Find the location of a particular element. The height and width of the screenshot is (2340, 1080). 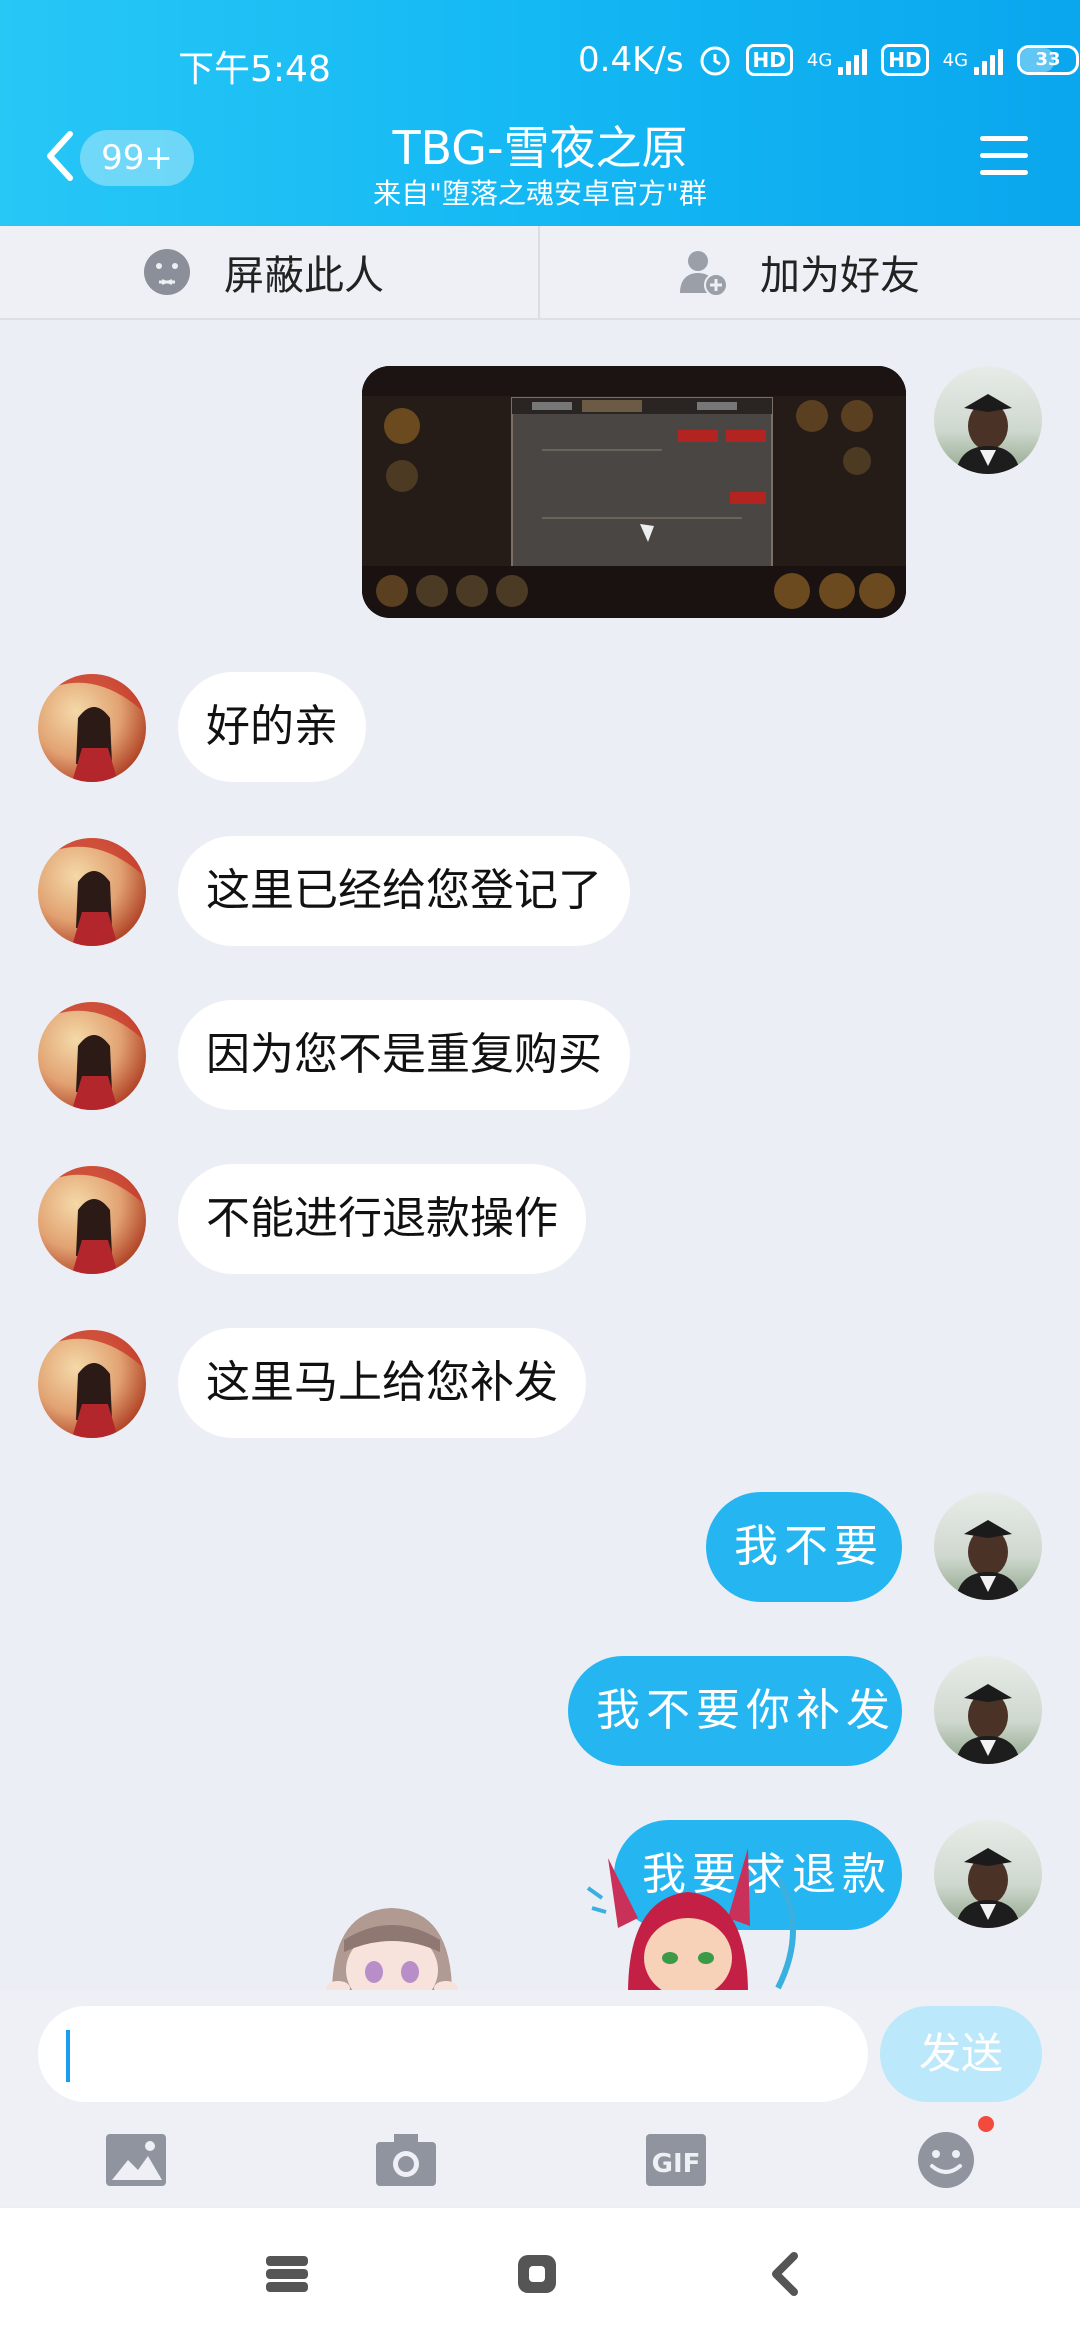

message-composer: 发送 GIF is located at coordinates (540, 2098).